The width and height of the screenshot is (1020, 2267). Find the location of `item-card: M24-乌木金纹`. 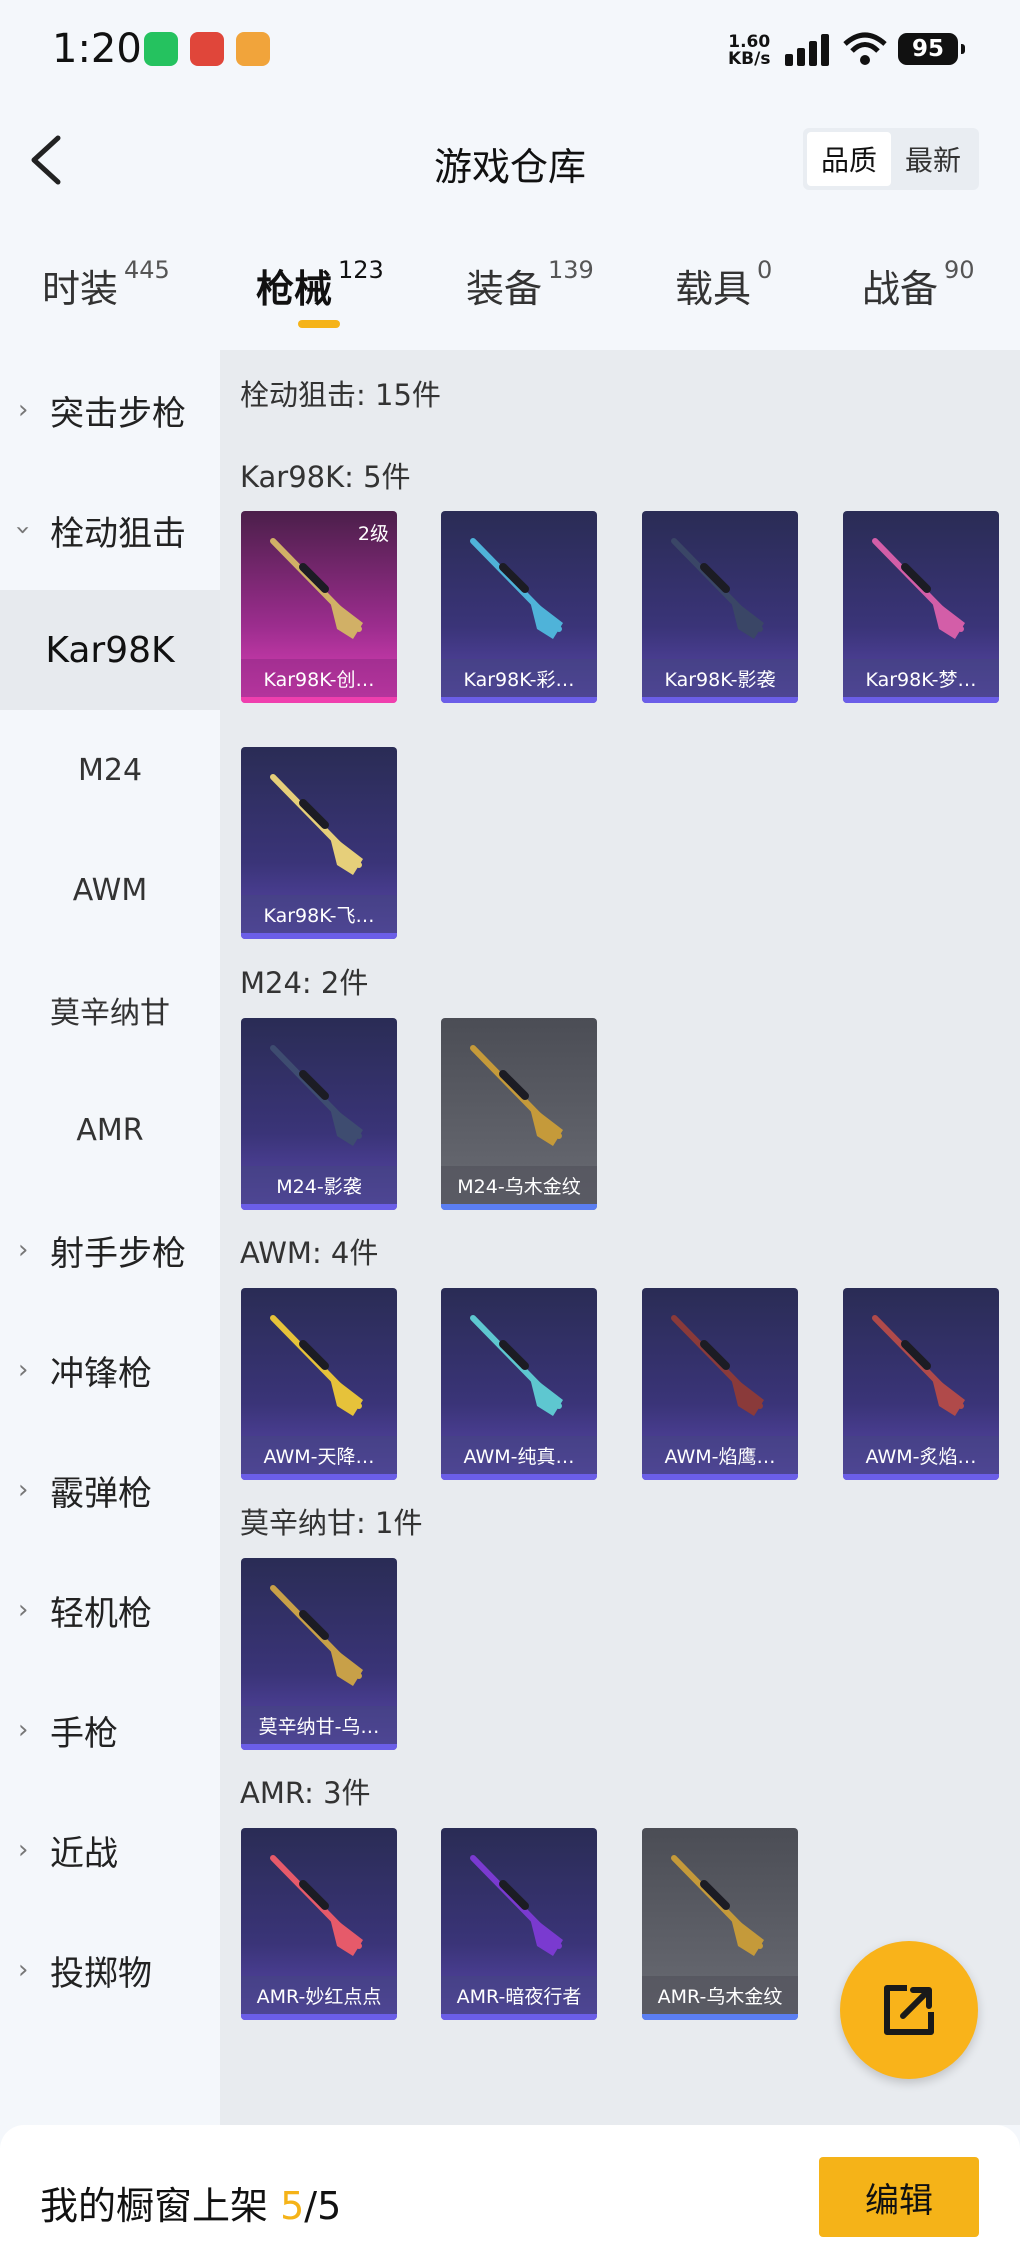

item-card: M24-乌木金纹 is located at coordinates (519, 1114).